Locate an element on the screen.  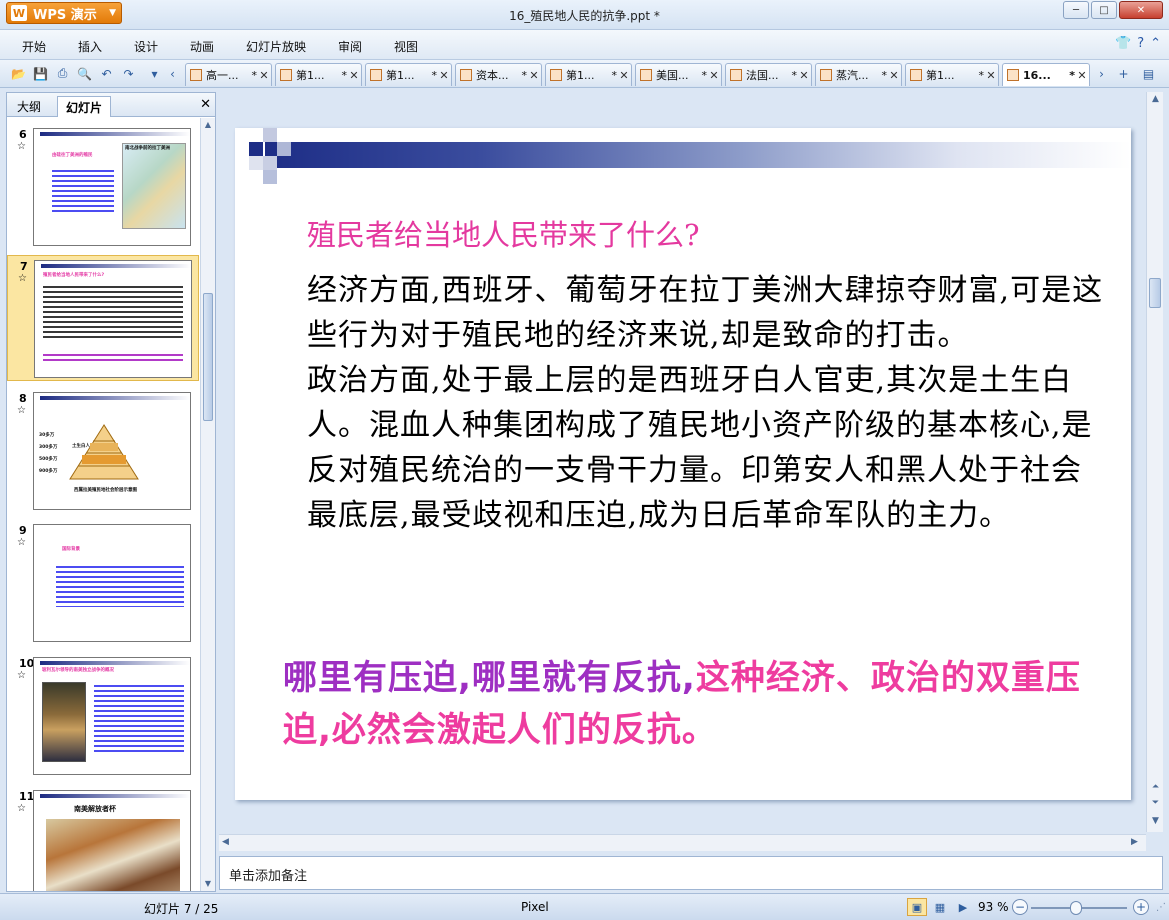
skin-icon: 👕 is located at coordinates (1123, 43).